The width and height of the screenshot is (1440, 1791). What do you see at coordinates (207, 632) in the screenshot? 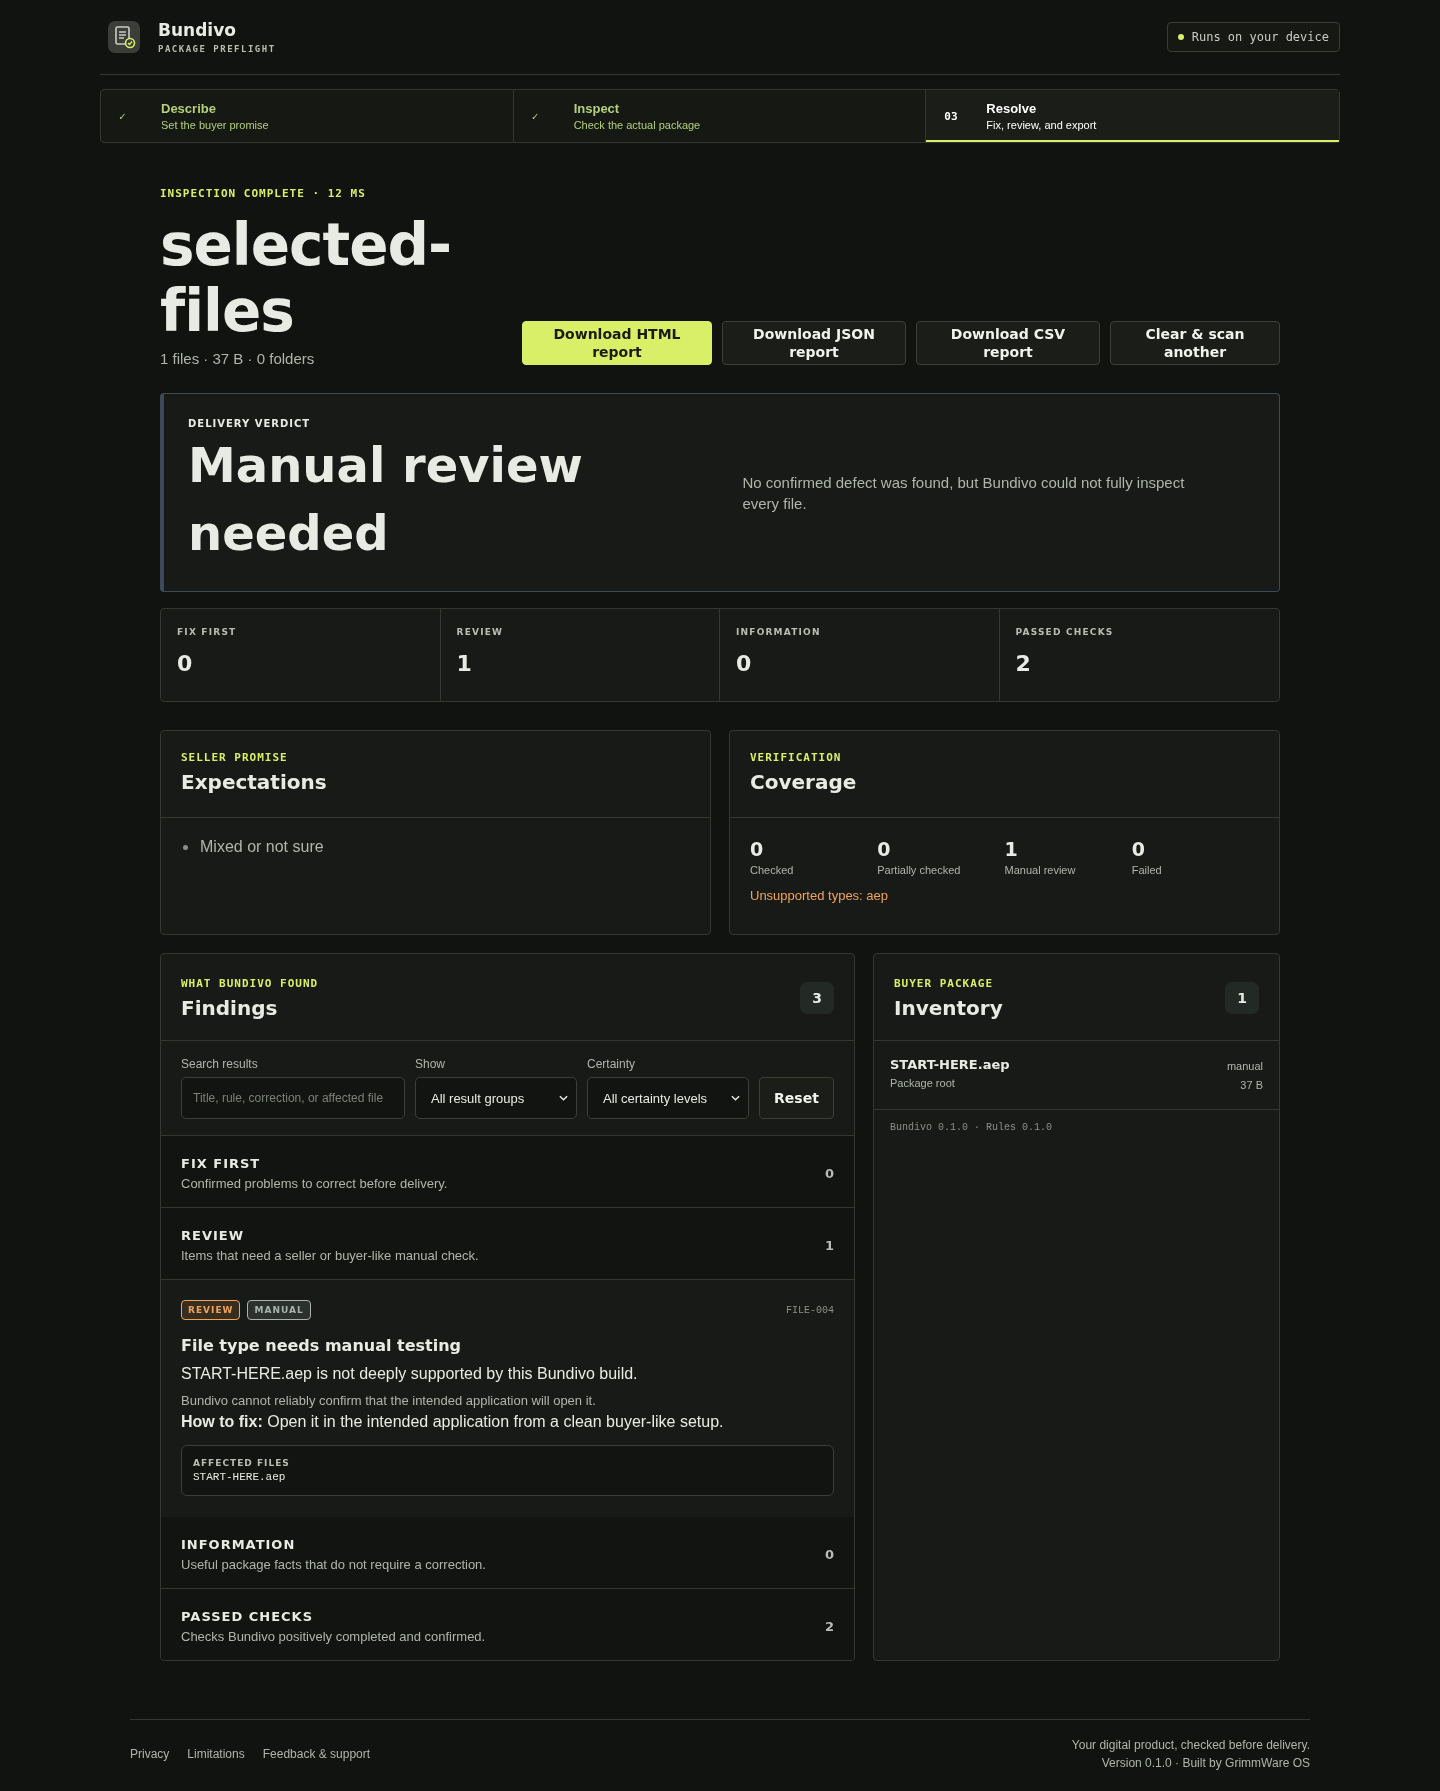
I see `stat-label: FIX FIRST` at bounding box center [207, 632].